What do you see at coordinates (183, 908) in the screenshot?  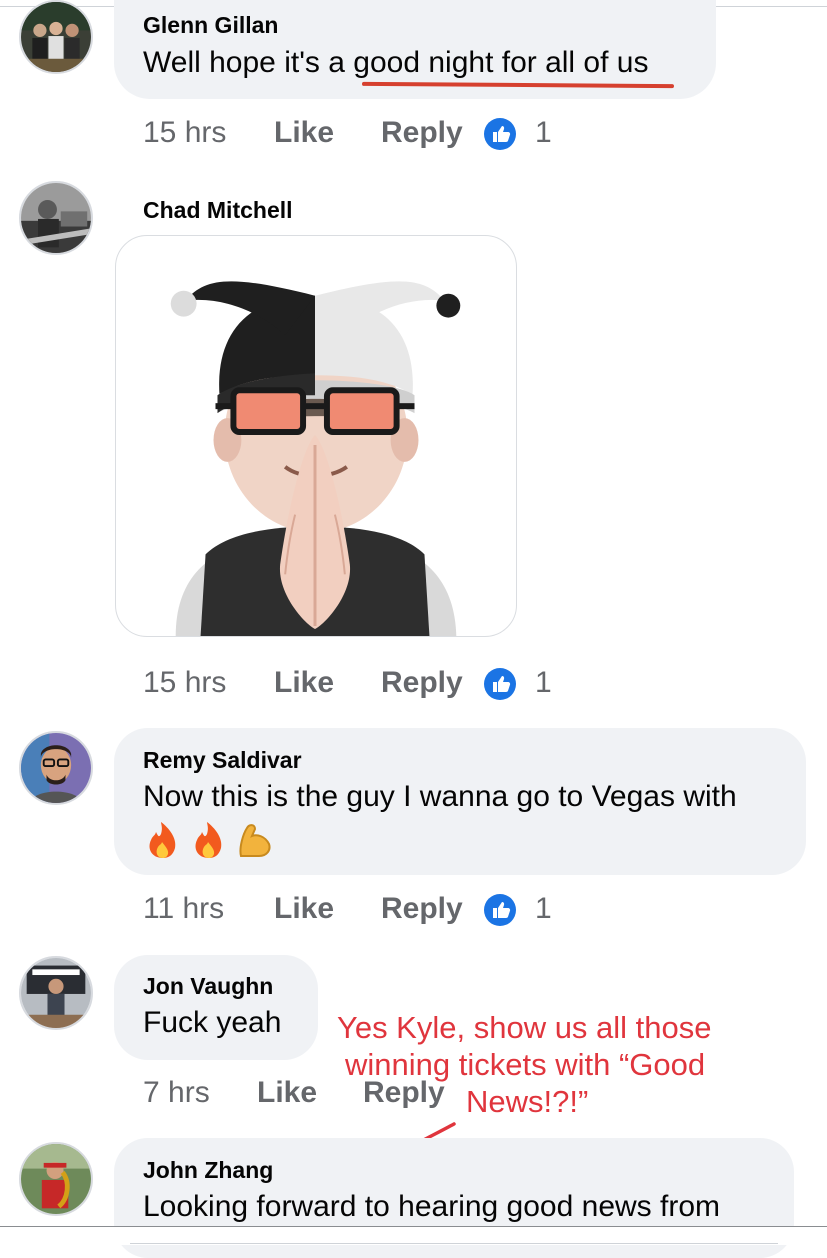 I see `comment-time: 11 hrs` at bounding box center [183, 908].